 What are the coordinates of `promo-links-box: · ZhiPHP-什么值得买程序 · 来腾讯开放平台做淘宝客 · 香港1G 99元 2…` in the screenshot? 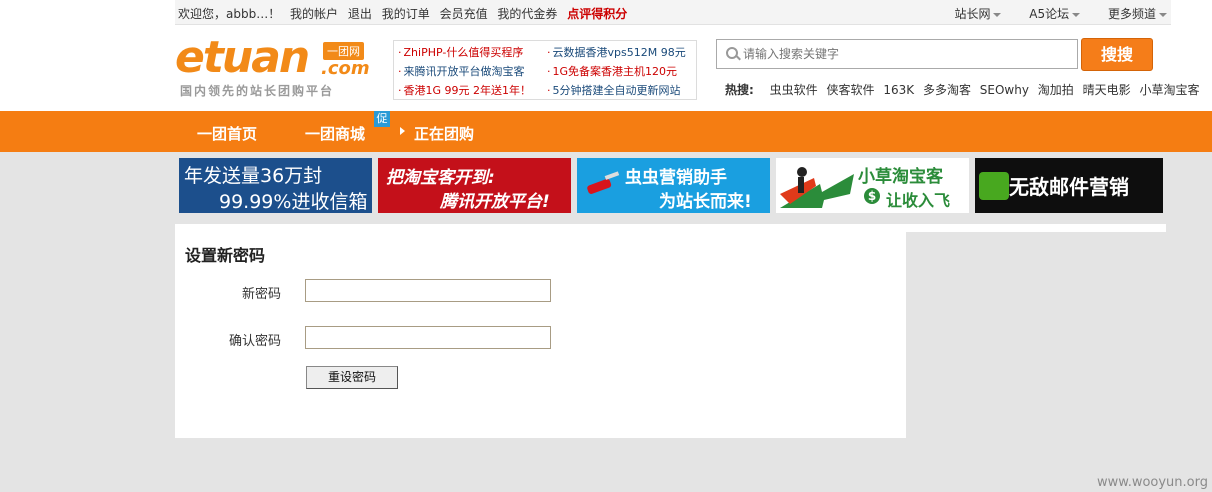 It's located at (545, 70).